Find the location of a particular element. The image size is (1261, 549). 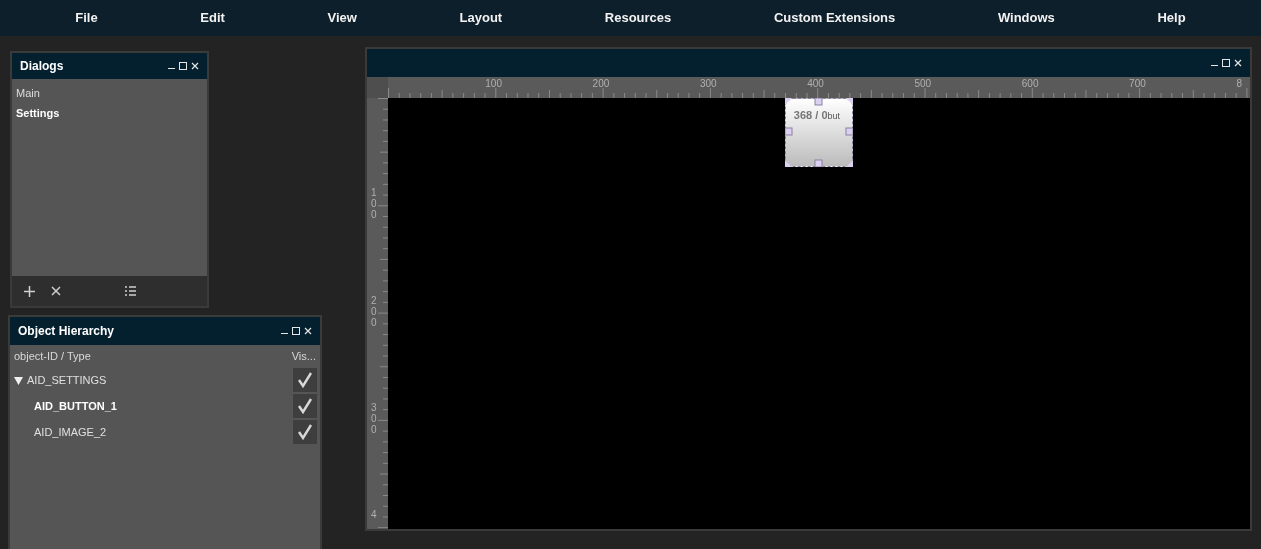

ruler-label: 500 is located at coordinates (923, 84).